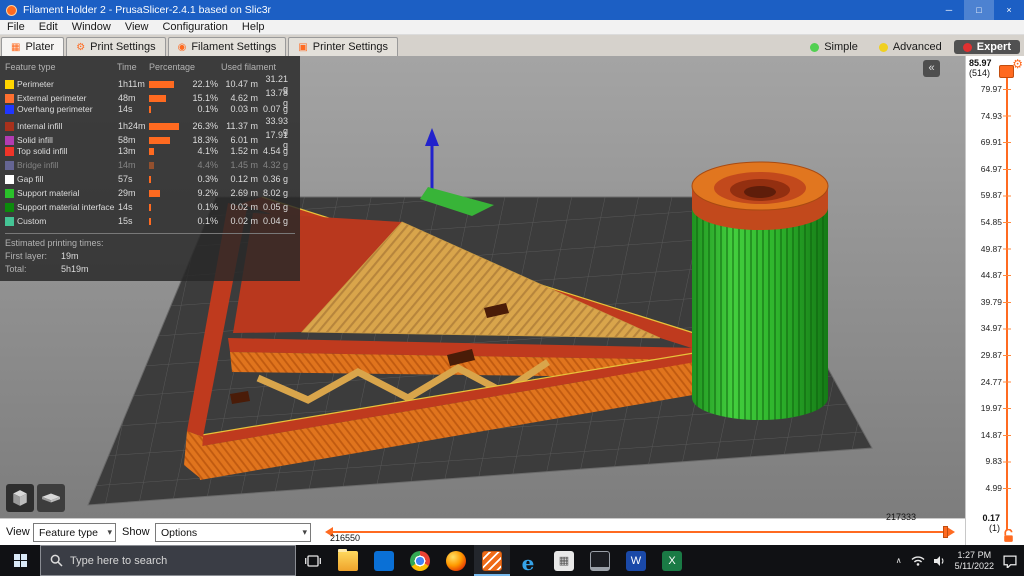  What do you see at coordinates (991, 195) in the screenshot?
I see `layer-scale-label: 59.87` at bounding box center [991, 195].